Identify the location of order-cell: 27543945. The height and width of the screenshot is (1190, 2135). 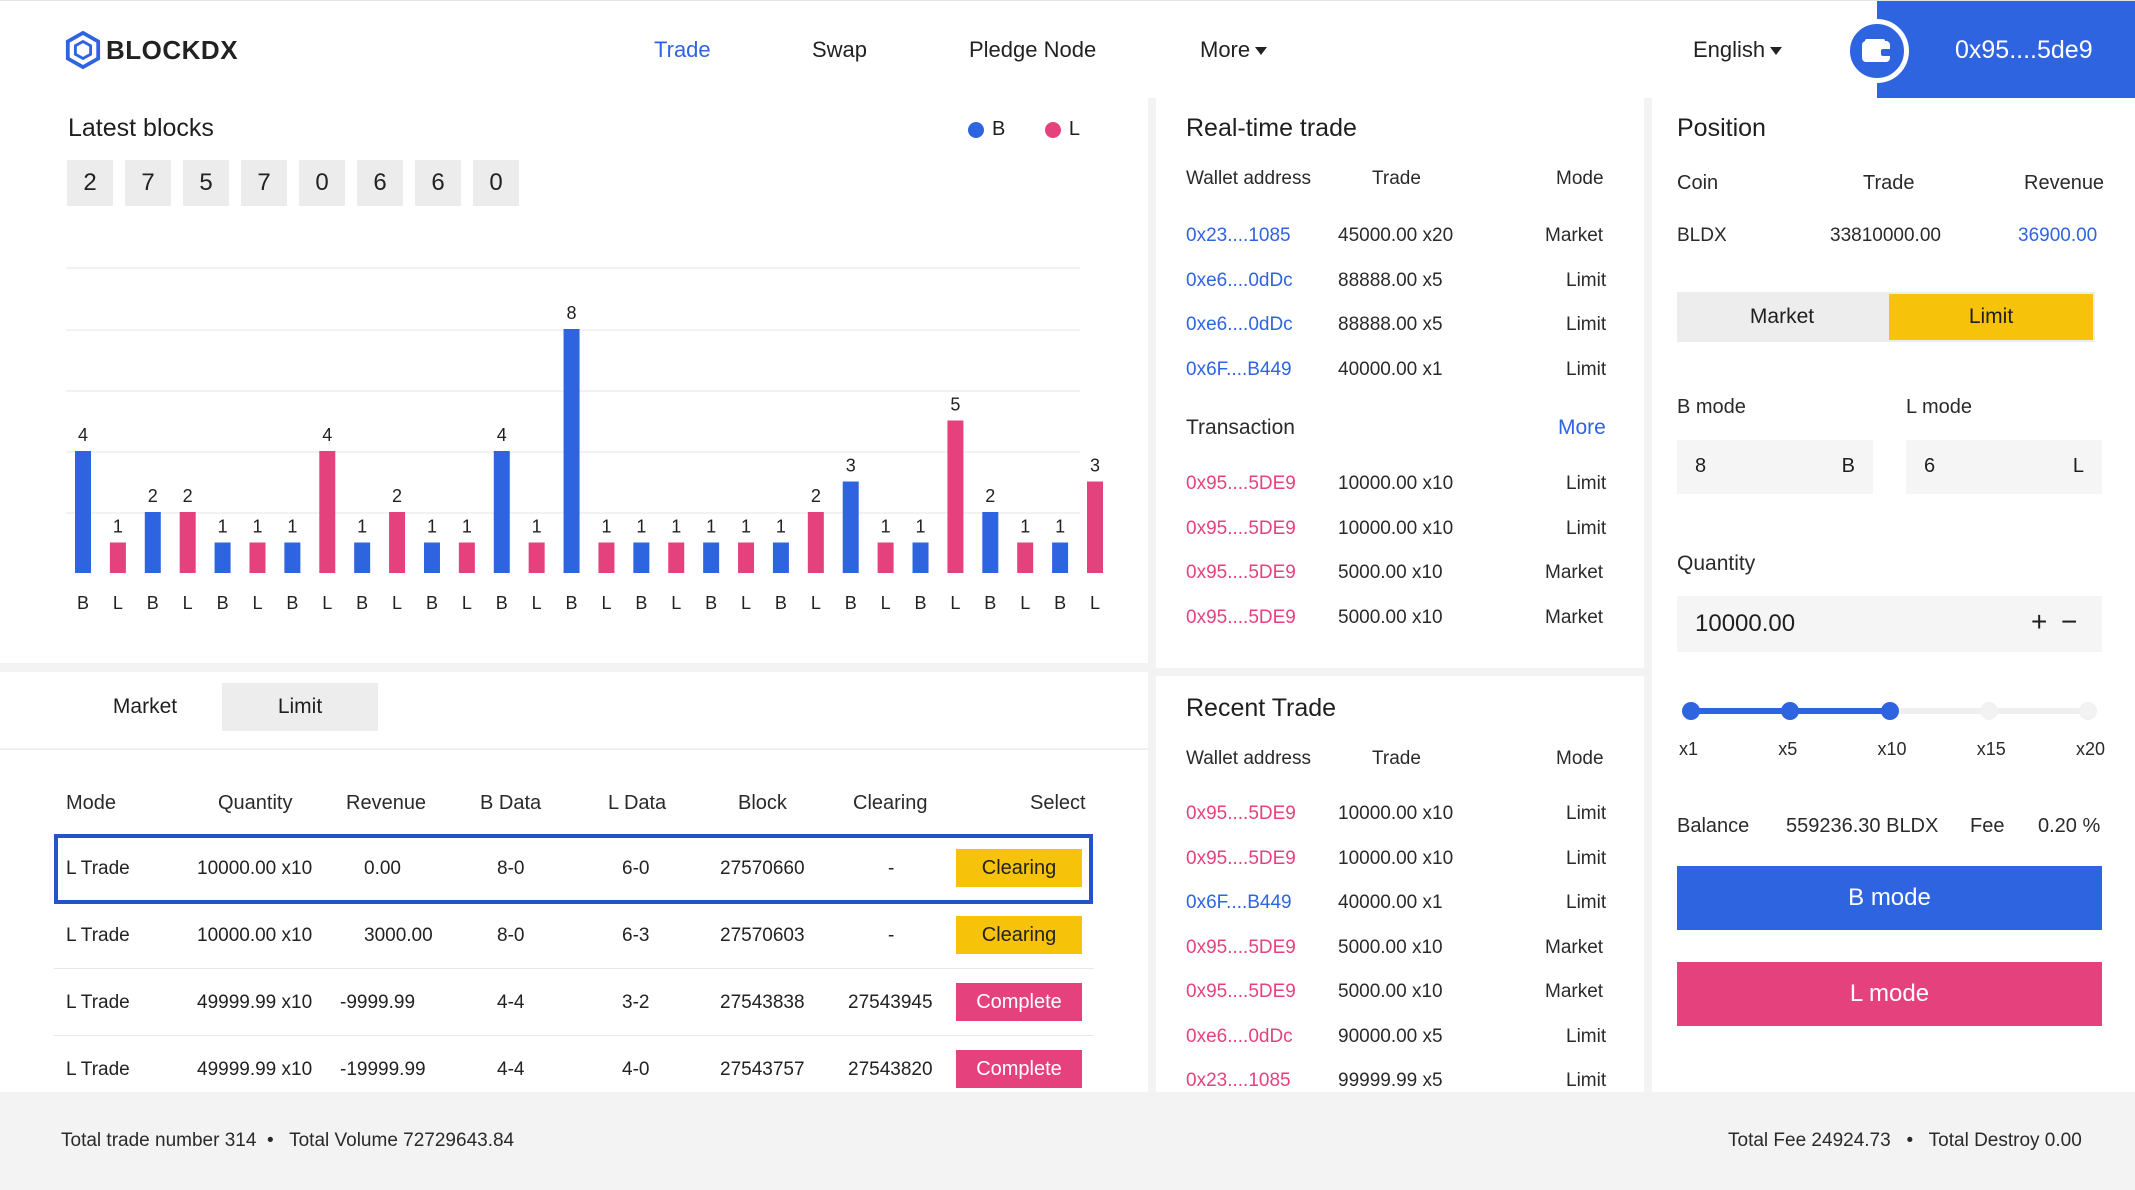
(890, 1002).